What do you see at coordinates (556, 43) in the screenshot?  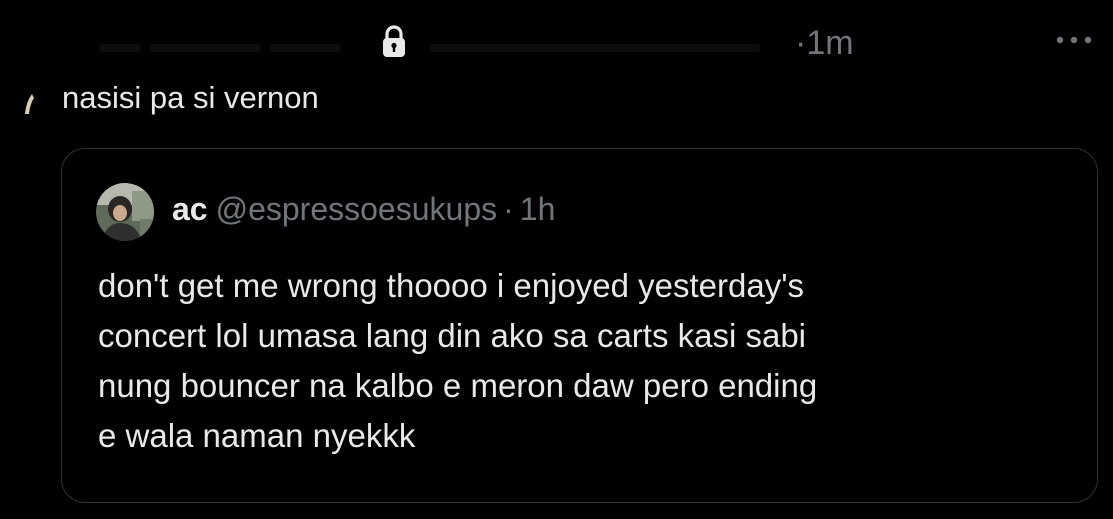 I see `tweet-header: ·1m` at bounding box center [556, 43].